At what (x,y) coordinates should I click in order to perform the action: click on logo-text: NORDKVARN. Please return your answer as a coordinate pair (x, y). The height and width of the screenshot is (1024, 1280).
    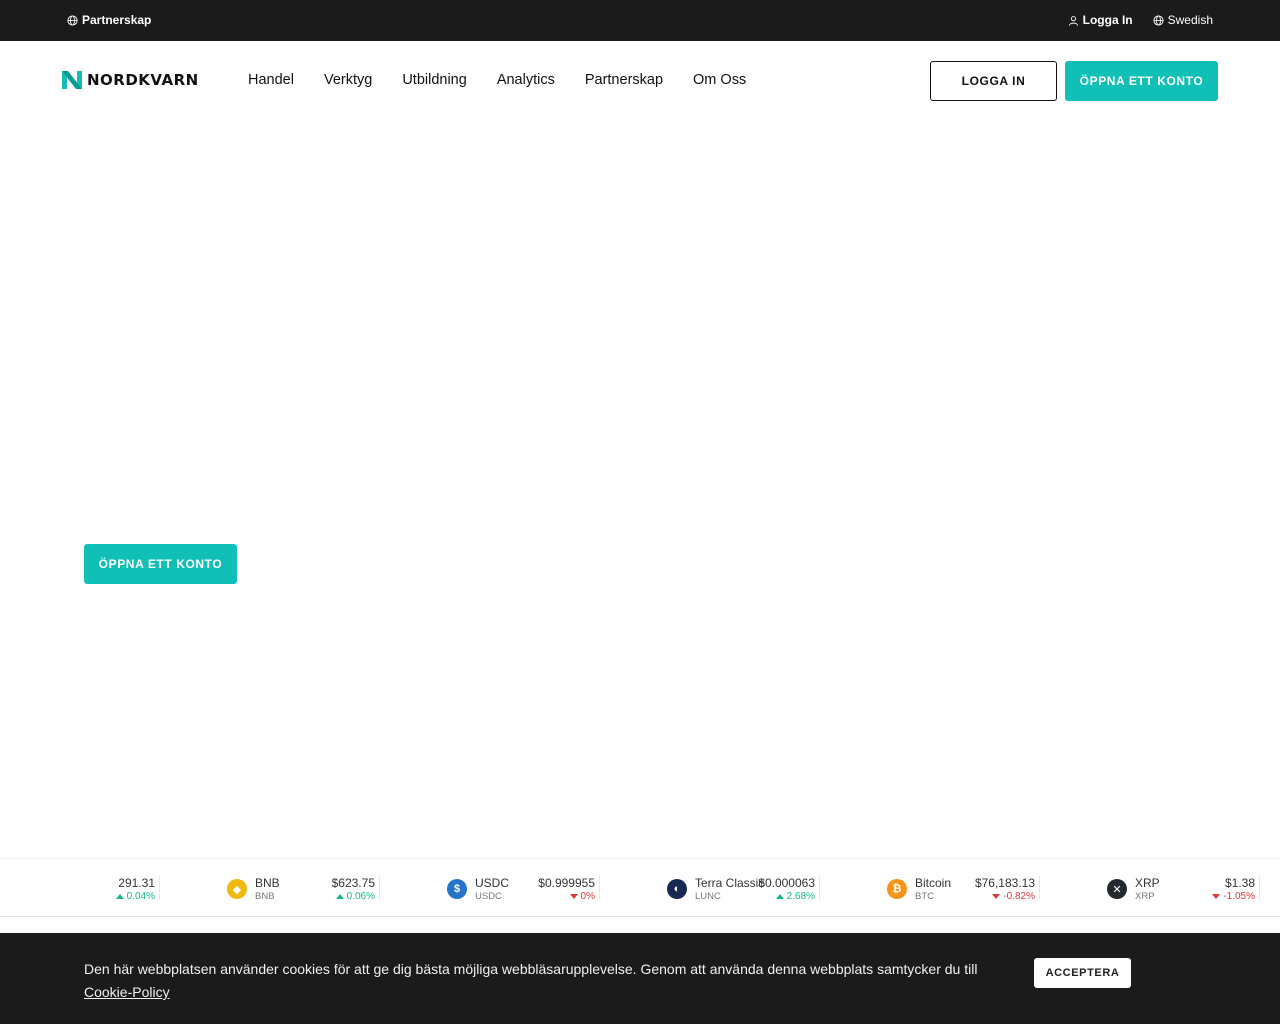
    Looking at the image, I should click on (143, 80).